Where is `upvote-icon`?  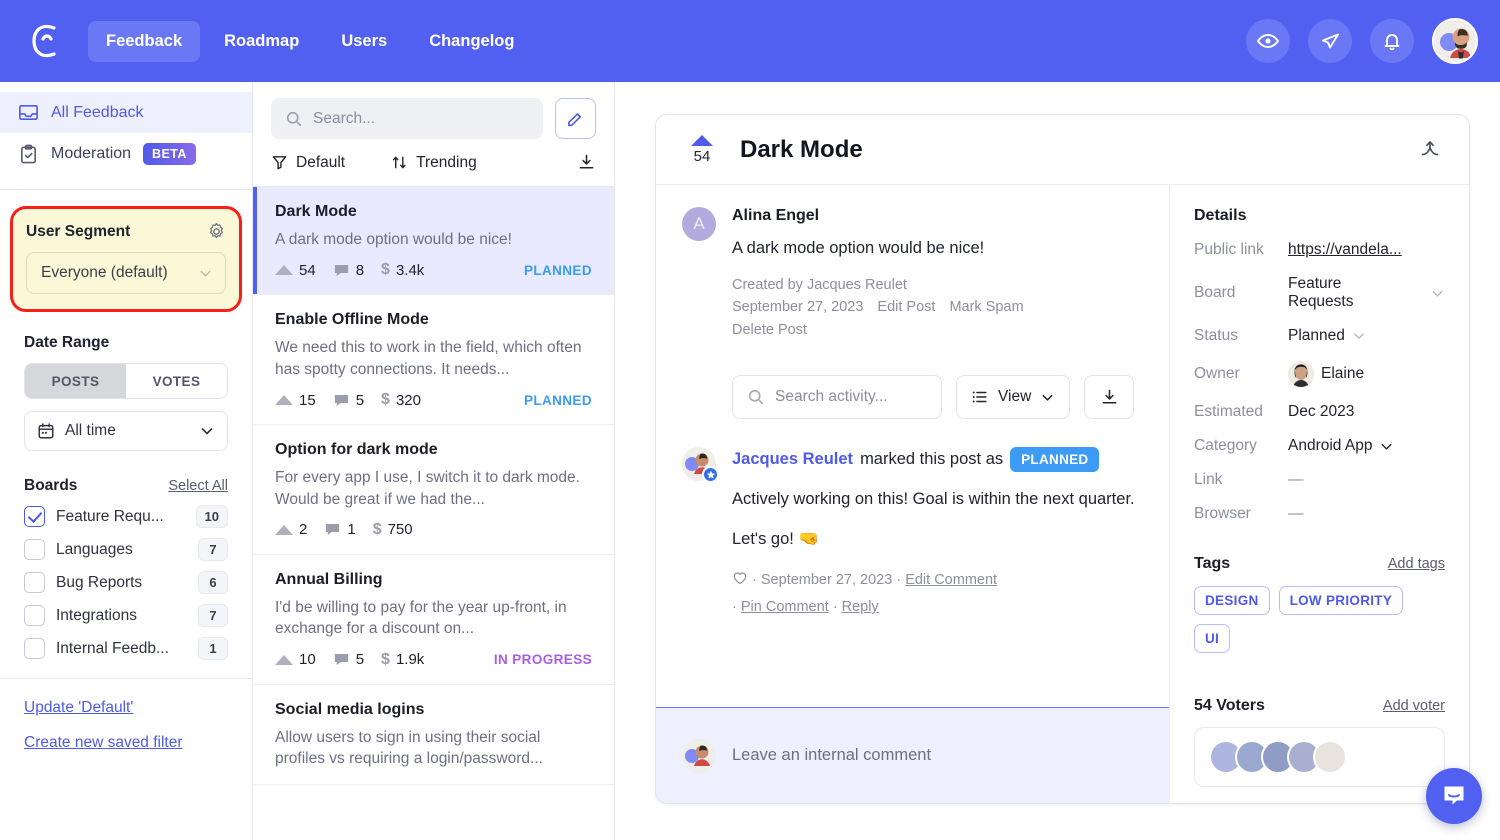 upvote-icon is located at coordinates (284, 400).